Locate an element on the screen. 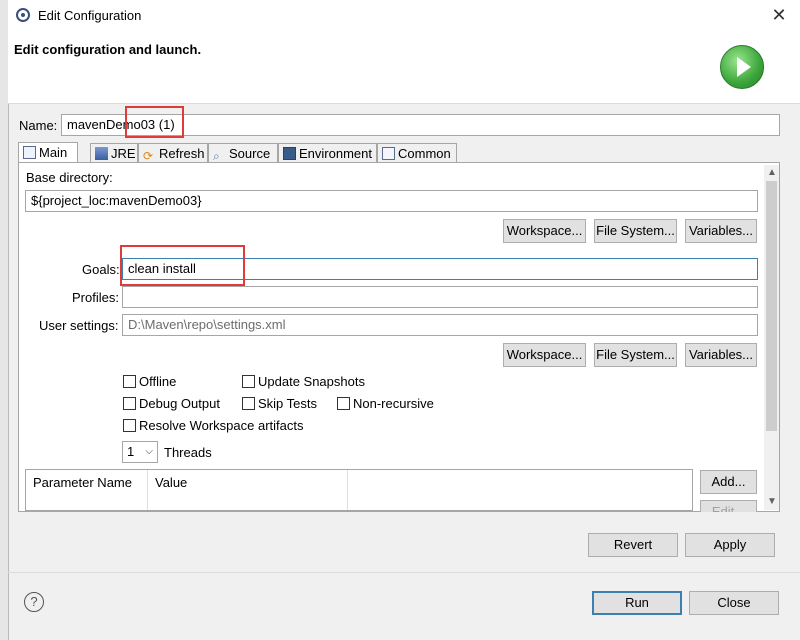 The image size is (800, 640). column-header-value: Value is located at coordinates (248, 490).